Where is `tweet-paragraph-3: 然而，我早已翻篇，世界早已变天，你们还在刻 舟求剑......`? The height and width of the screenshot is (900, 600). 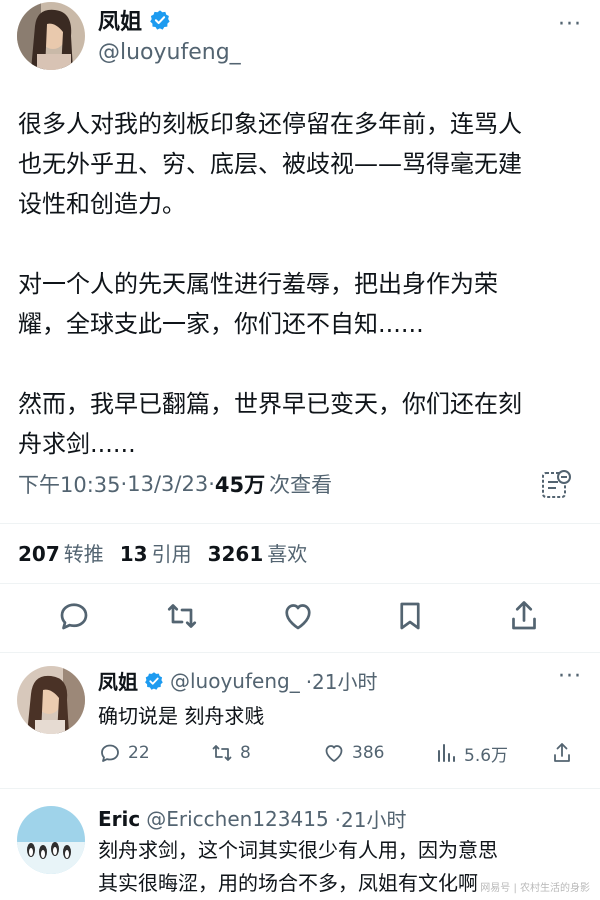
tweet-paragraph-3: 然而，我早已翻篇，世界早已变天，你们还在刻 舟求剑...... is located at coordinates (270, 424).